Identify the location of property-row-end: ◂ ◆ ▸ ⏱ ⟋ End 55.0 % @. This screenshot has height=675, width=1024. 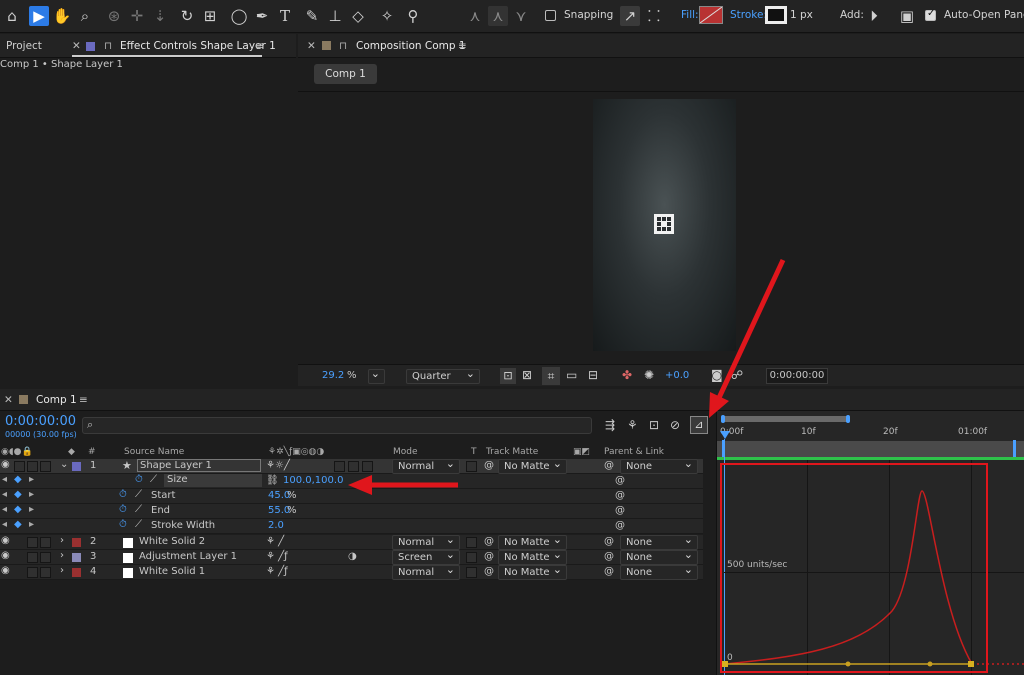
(351, 511).